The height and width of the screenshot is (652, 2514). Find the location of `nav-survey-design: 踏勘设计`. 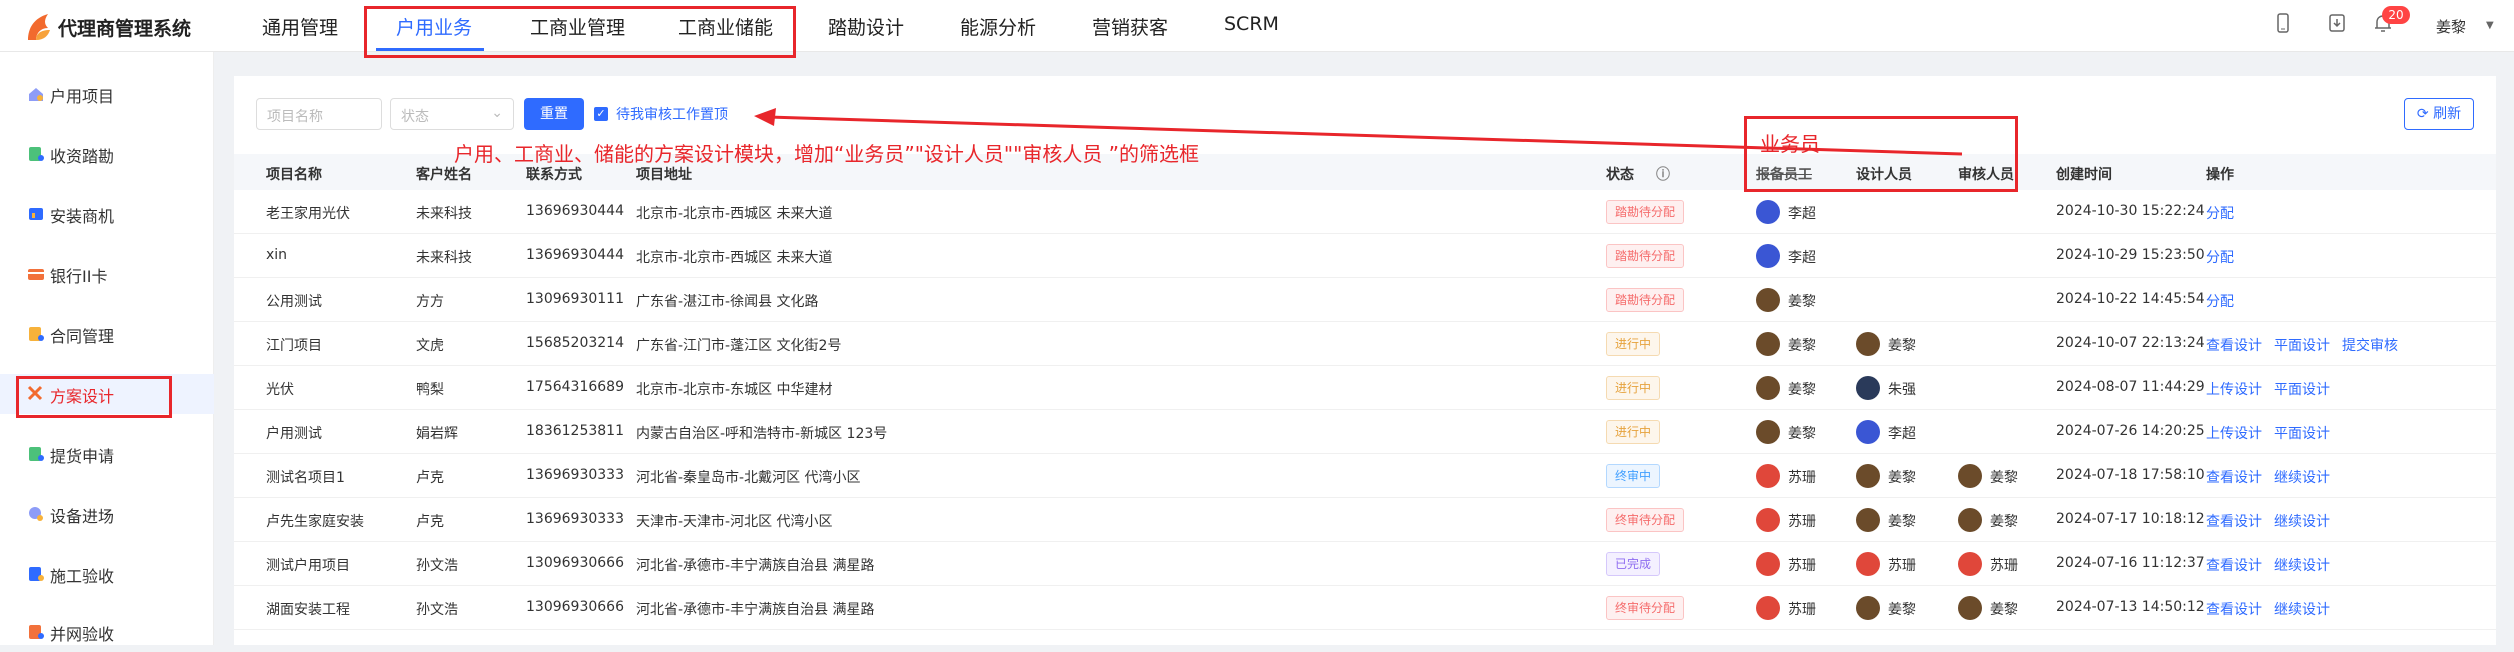

nav-survey-design: 踏勘设计 is located at coordinates (866, 26).